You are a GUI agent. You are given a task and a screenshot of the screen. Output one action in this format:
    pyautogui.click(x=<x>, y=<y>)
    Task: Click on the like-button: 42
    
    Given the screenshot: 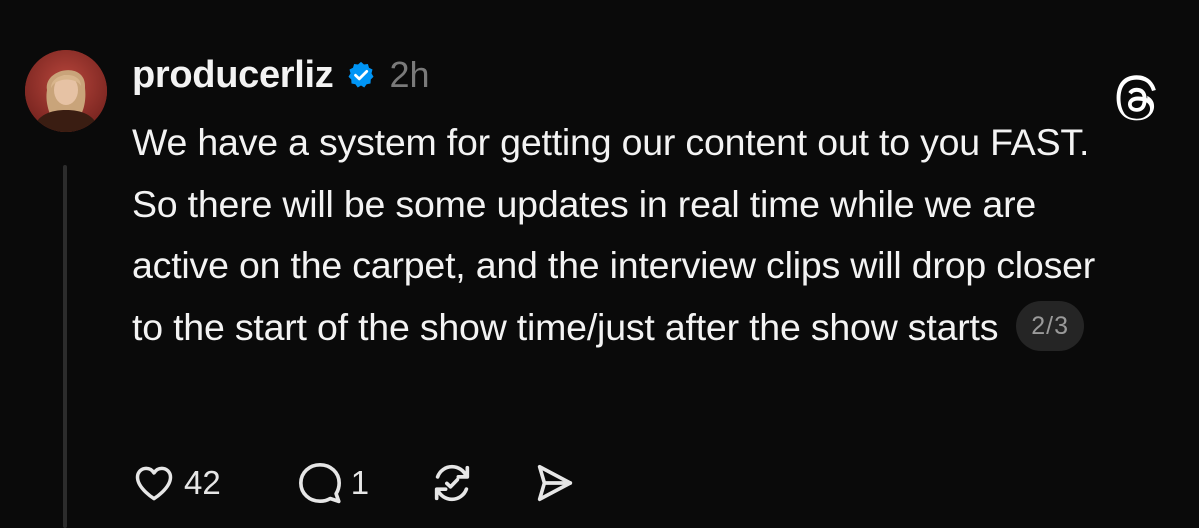 What is the action you would take?
    pyautogui.click(x=176, y=483)
    